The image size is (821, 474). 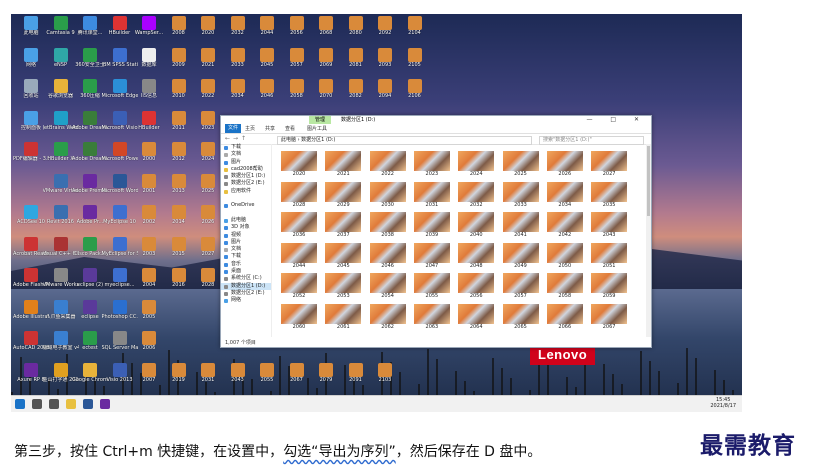 What do you see at coordinates (88, 404) in the screenshot?
I see `word-icon` at bounding box center [88, 404].